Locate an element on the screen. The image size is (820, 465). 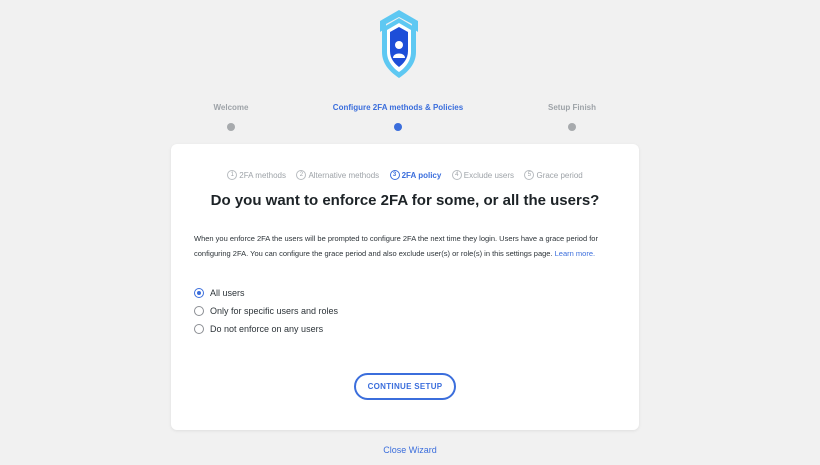
substep-grace-period: 5 Grace period is located at coordinates (553, 175).